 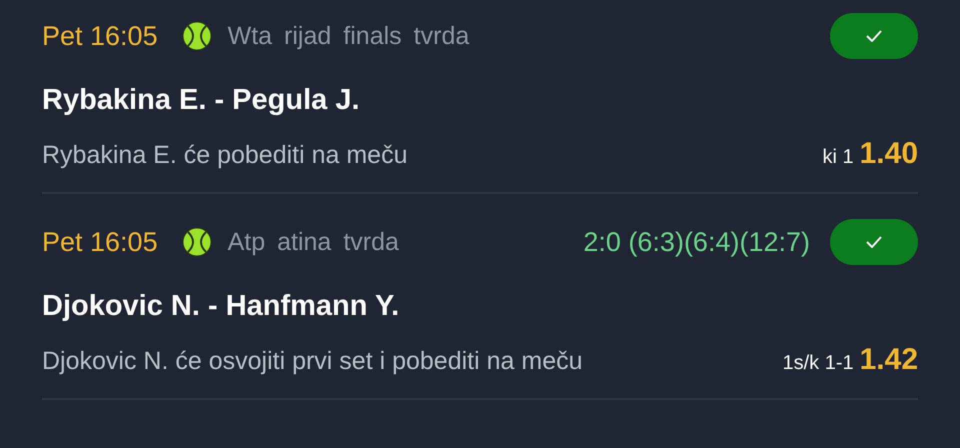 I want to click on match-score: 2:0 (6:3)(6:4)(12:7), so click(x=696, y=242).